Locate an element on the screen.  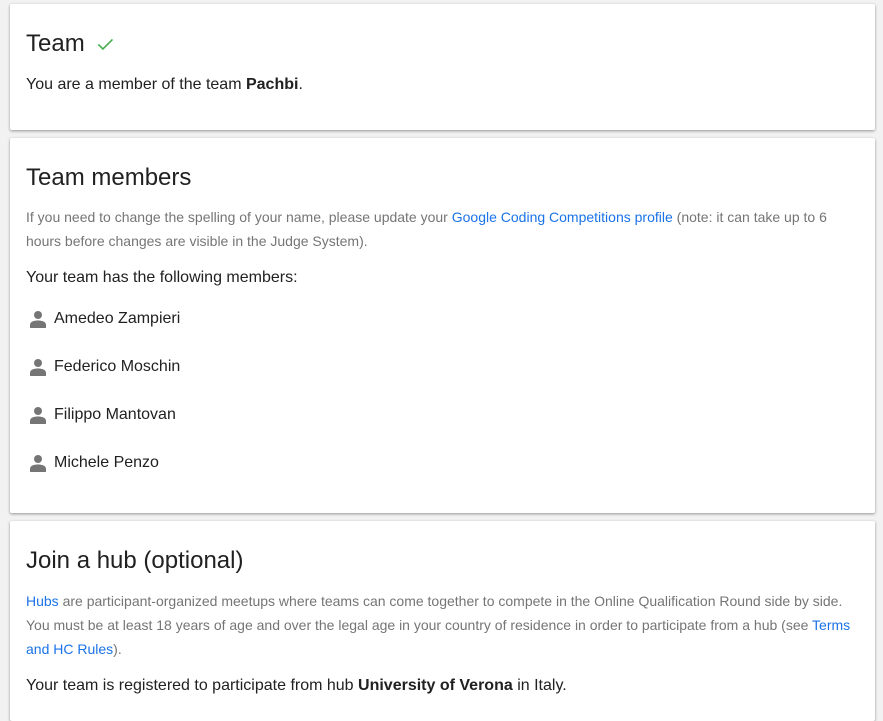
registration-suffix: in Italy. is located at coordinates (539, 685).